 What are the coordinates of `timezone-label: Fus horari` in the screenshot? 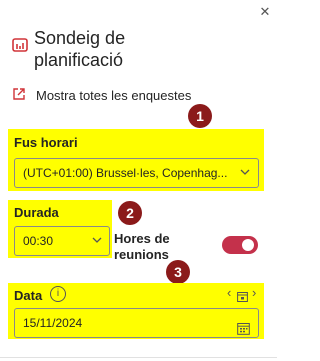 It's located at (46, 142).